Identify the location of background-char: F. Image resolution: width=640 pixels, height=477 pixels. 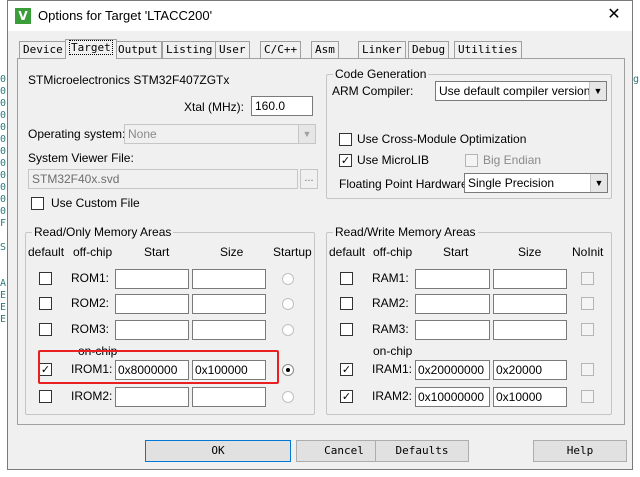
(3, 223).